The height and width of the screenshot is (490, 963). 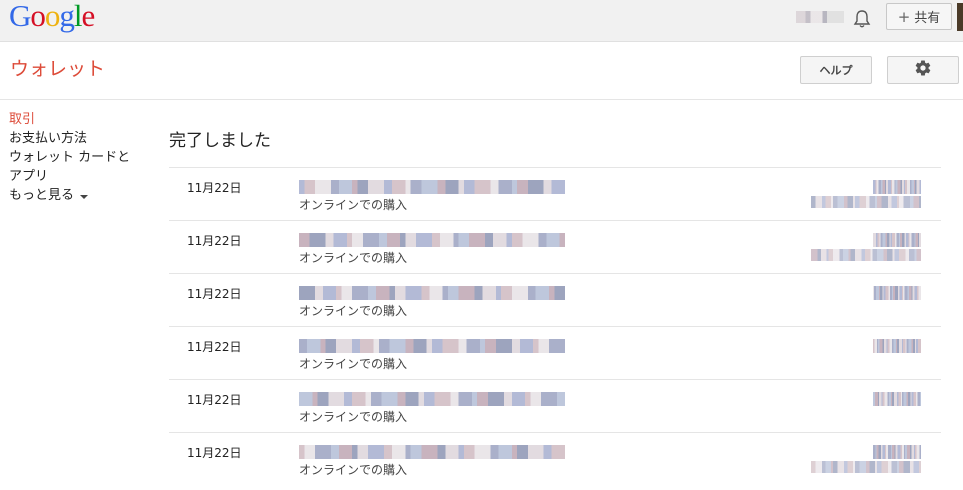 I want to click on notification-bell-icon, so click(x=862, y=19).